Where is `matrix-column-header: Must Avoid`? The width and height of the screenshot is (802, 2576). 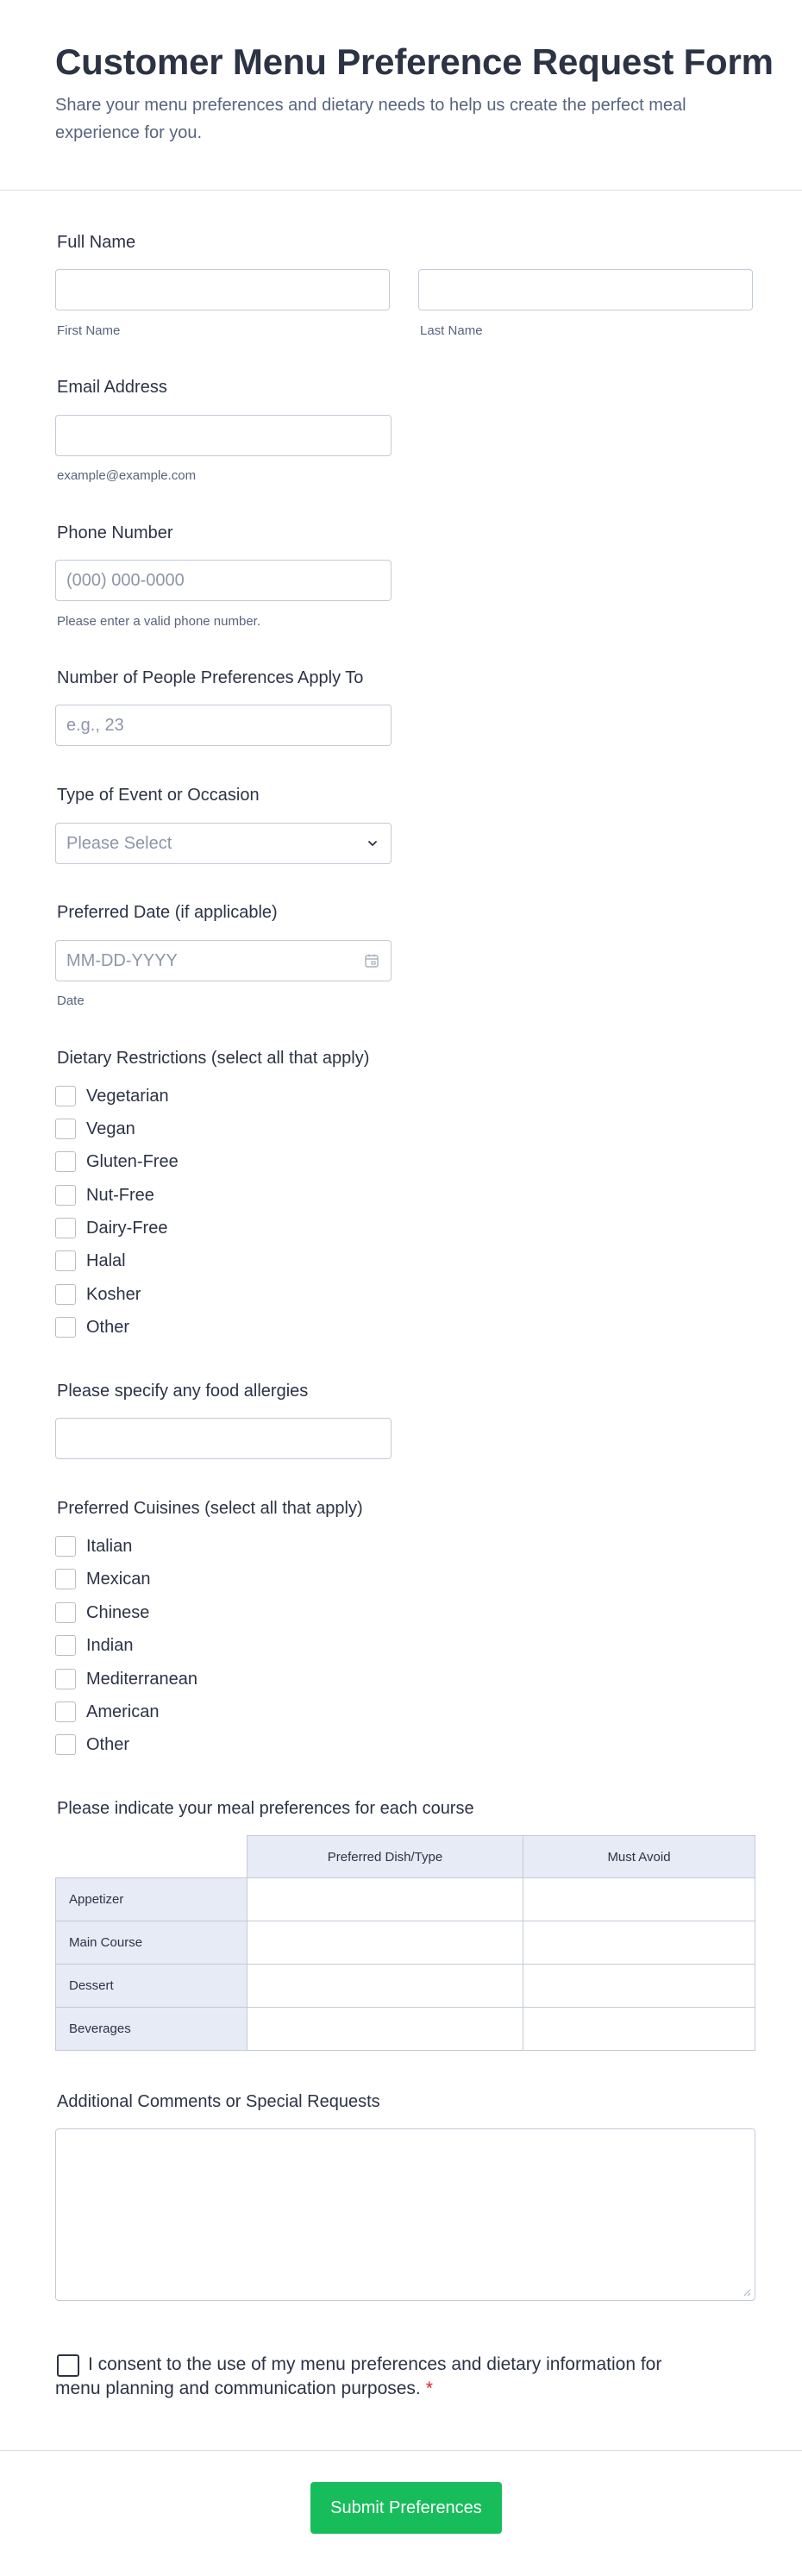
matrix-column-header: Must Avoid is located at coordinates (639, 1856).